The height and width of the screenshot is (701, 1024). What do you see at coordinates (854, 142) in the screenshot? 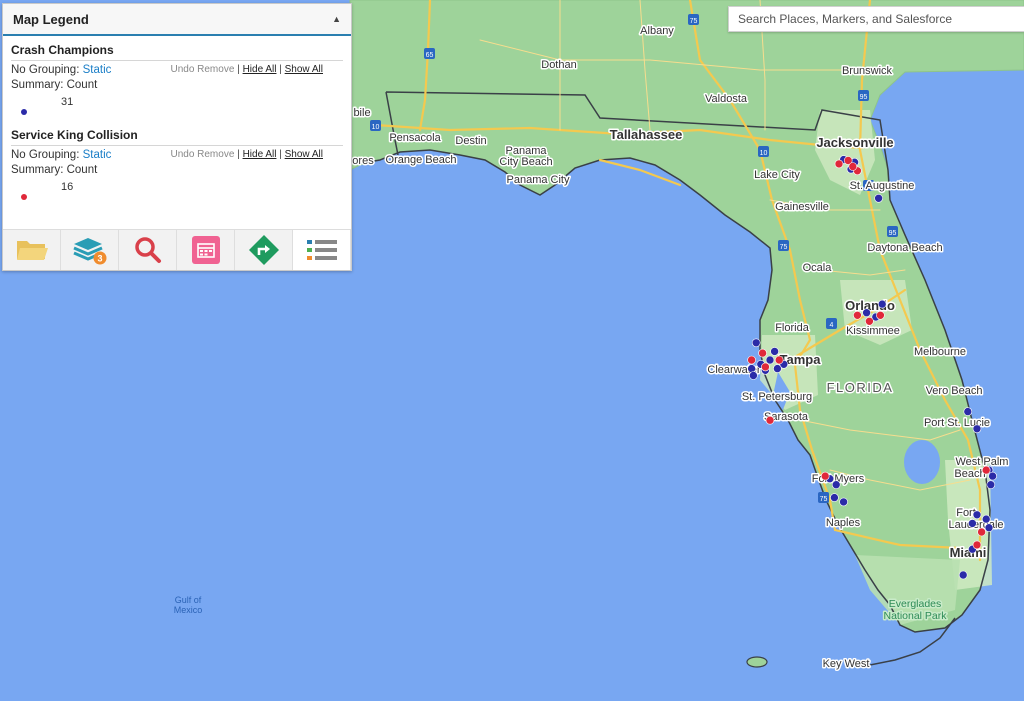
I see `city-label-jacksonville: Jacksonville` at bounding box center [854, 142].